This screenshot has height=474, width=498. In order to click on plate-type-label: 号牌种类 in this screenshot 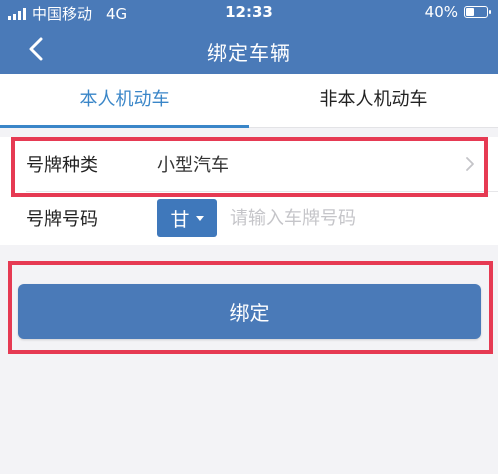, I will do `click(62, 165)`.